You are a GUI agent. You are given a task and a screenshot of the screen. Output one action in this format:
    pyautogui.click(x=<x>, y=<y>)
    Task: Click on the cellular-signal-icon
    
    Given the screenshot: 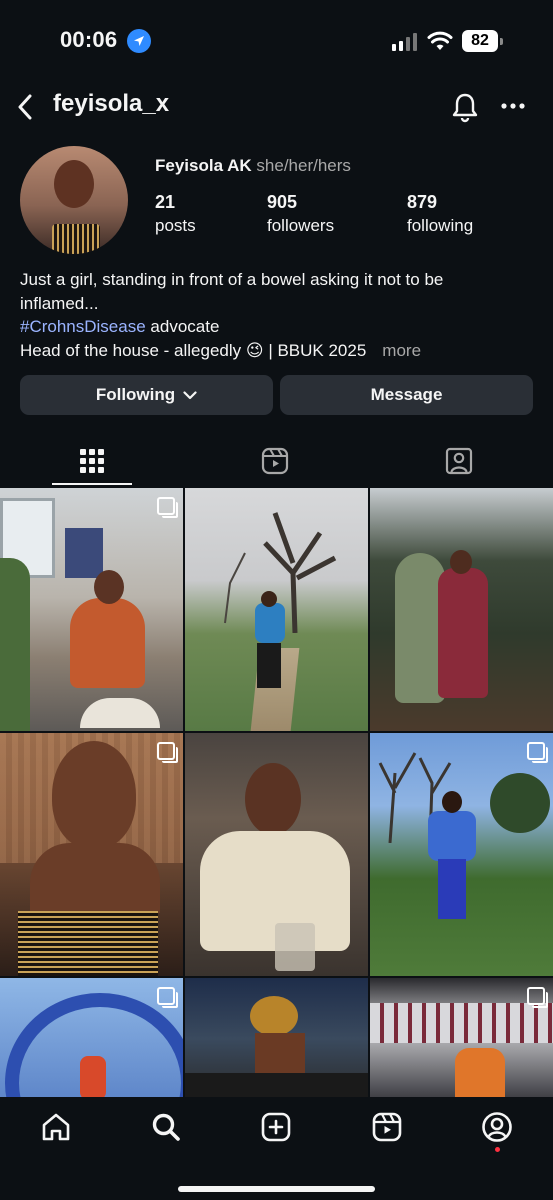 What is the action you would take?
    pyautogui.click(x=404, y=42)
    